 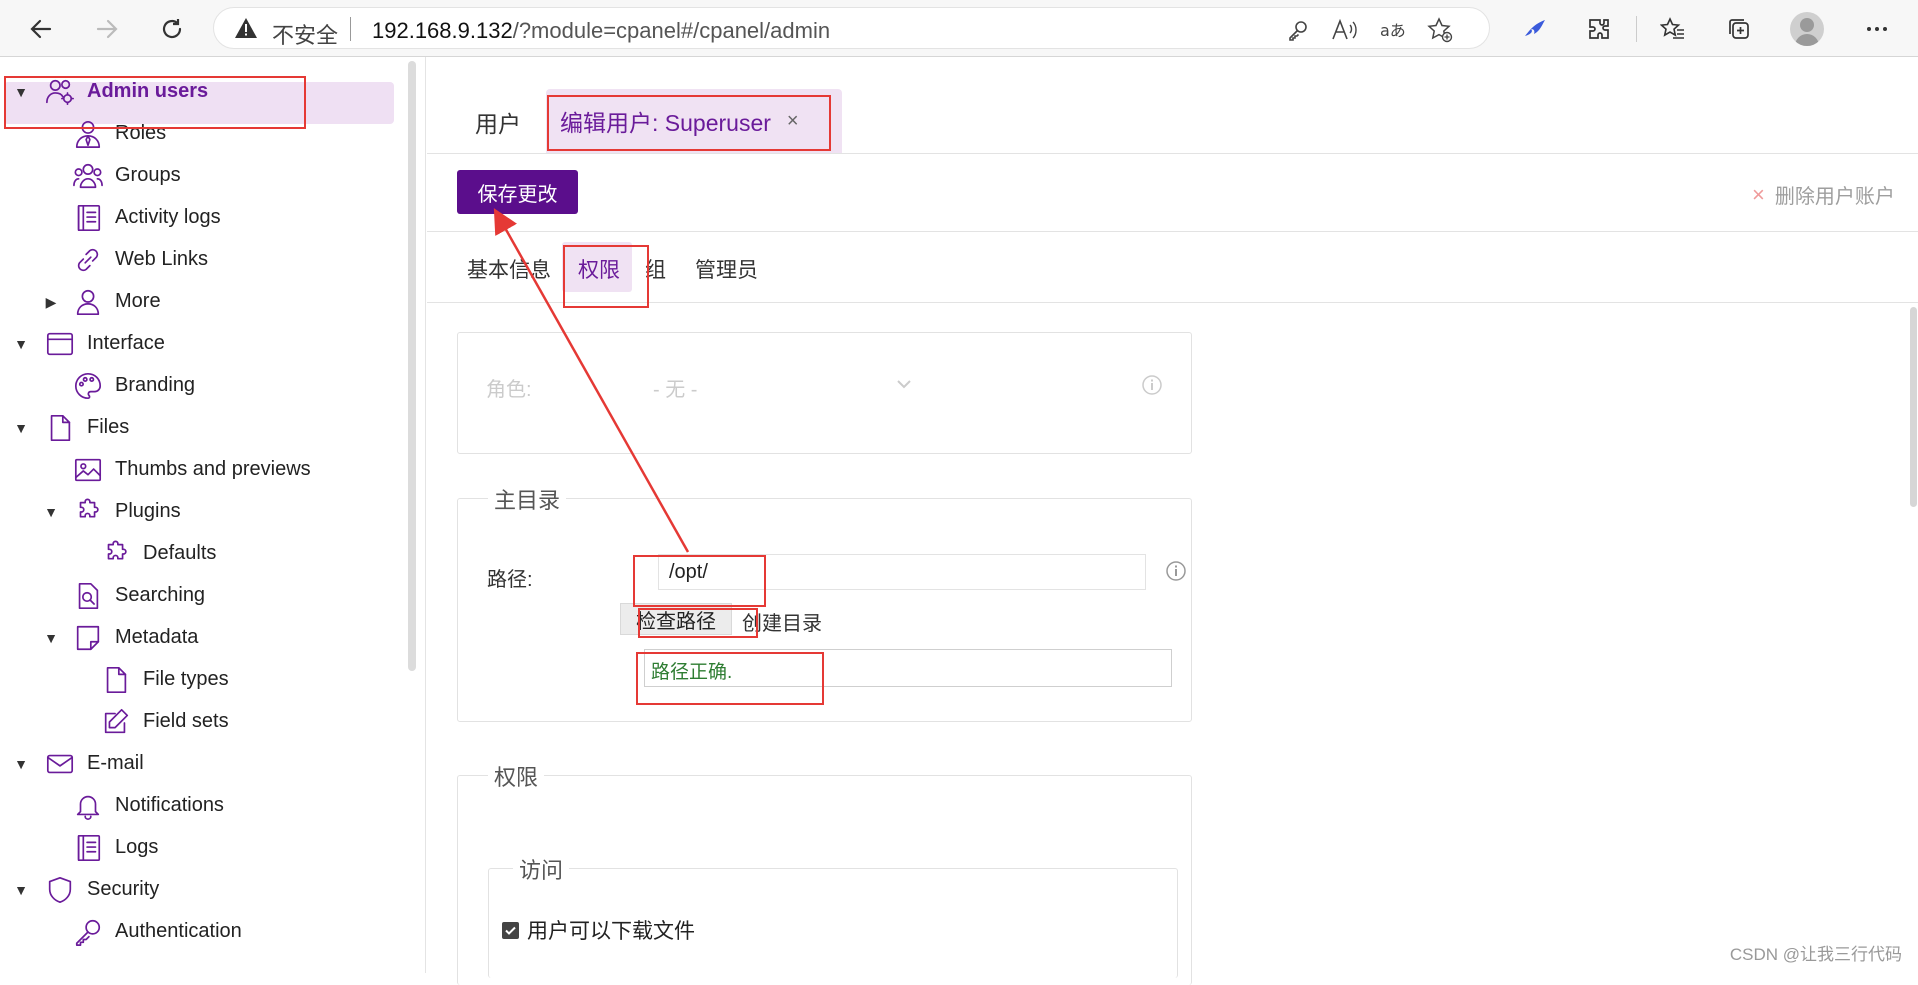 I want to click on back-icon, so click(x=41, y=29).